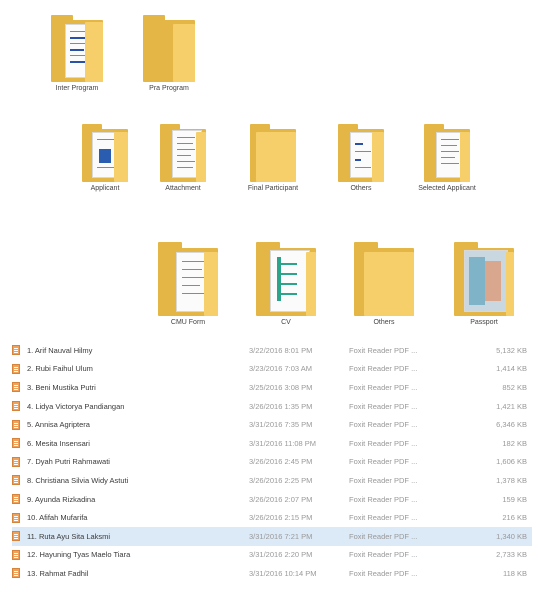 This screenshot has width=538, height=592. Describe the element at coordinates (281, 499) in the screenshot. I see `file-date: 3/26/2016 2:07 PM` at that location.